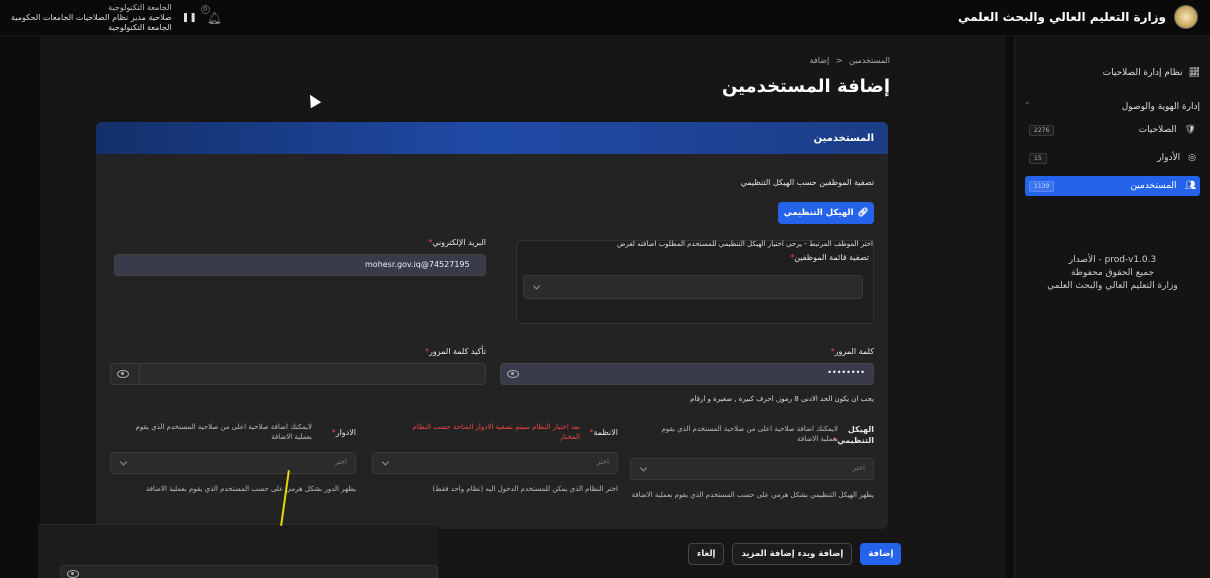 The image size is (1210, 578). I want to click on overlay-input, so click(249, 571).